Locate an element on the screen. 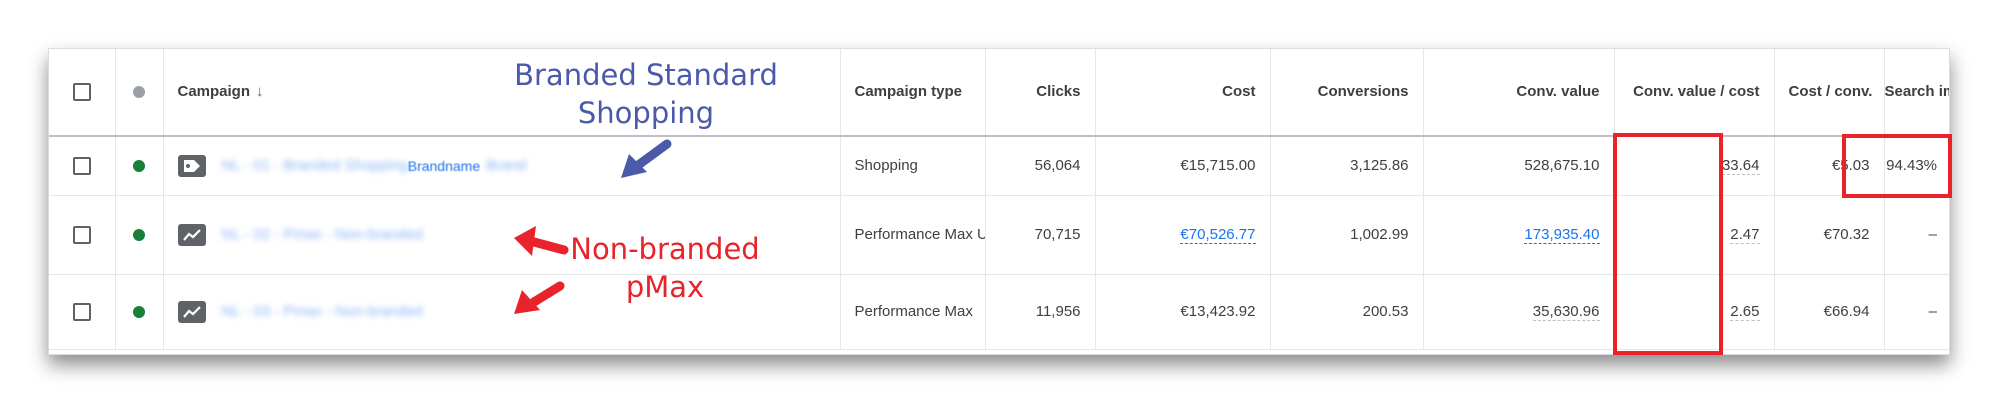 The width and height of the screenshot is (2000, 400). campaign-name-tail: Brand is located at coordinates (506, 166).